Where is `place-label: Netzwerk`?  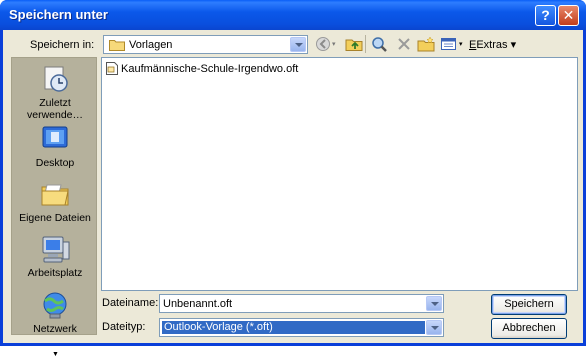
place-label: Netzwerk is located at coordinates (55, 329).